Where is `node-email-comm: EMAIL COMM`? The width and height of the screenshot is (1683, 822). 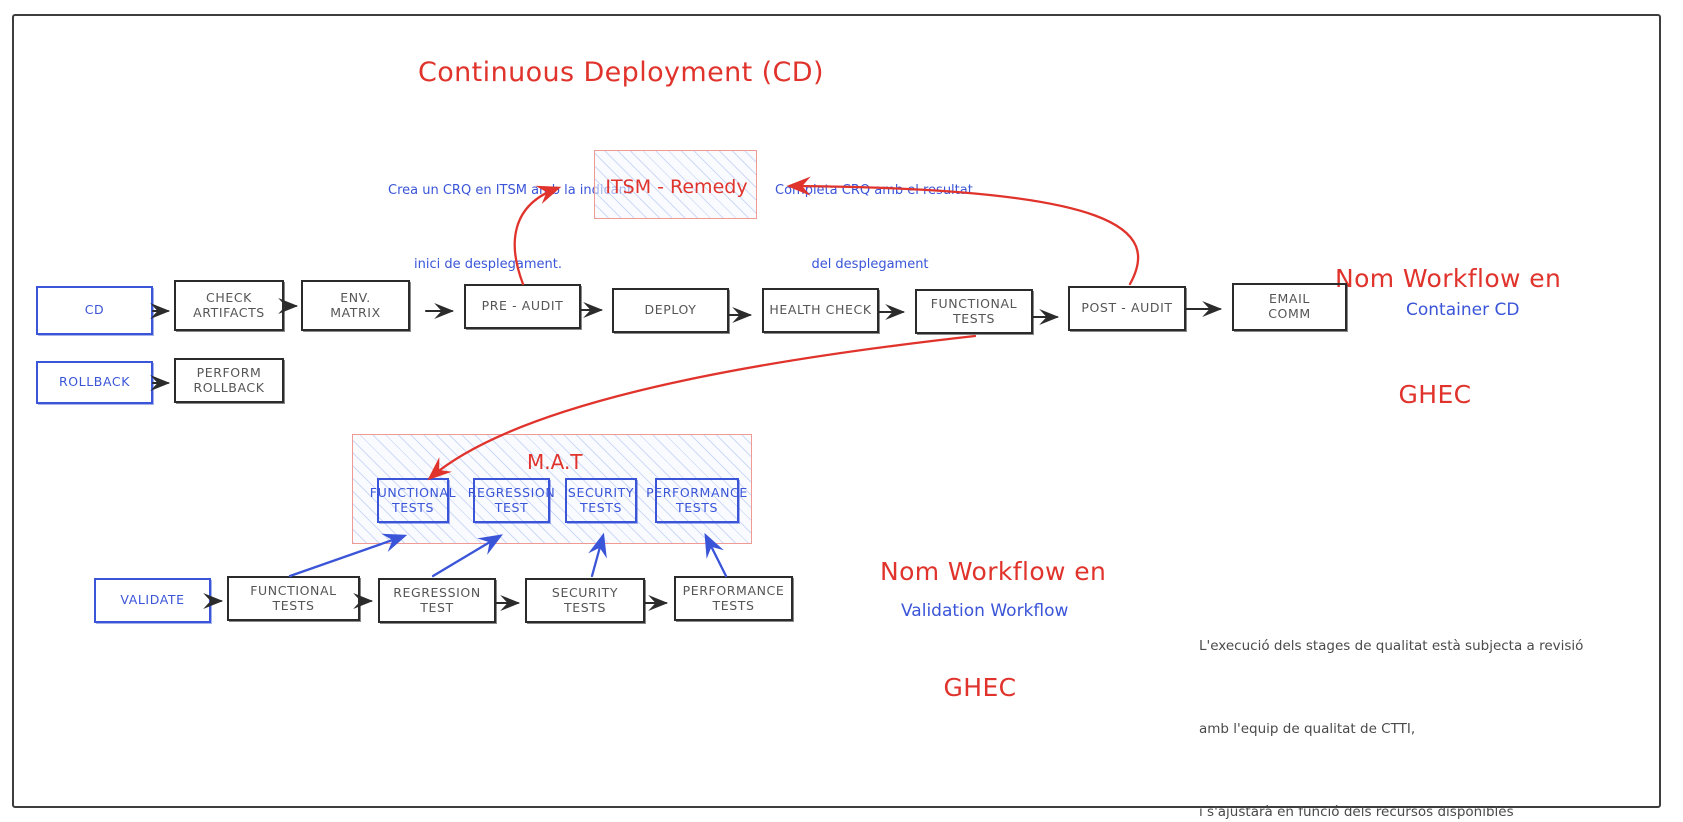 node-email-comm: EMAIL COMM is located at coordinates (1289, 307).